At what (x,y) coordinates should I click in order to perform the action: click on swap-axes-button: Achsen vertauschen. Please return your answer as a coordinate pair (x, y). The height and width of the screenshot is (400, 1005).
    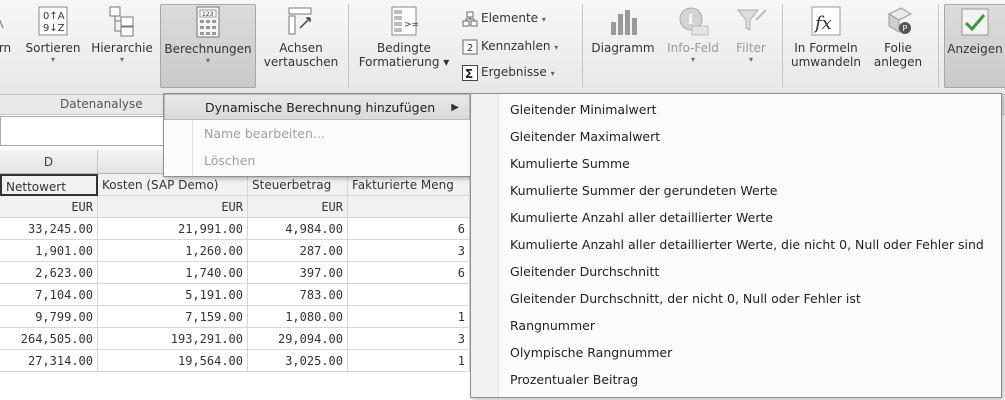
    Looking at the image, I should click on (301, 46).